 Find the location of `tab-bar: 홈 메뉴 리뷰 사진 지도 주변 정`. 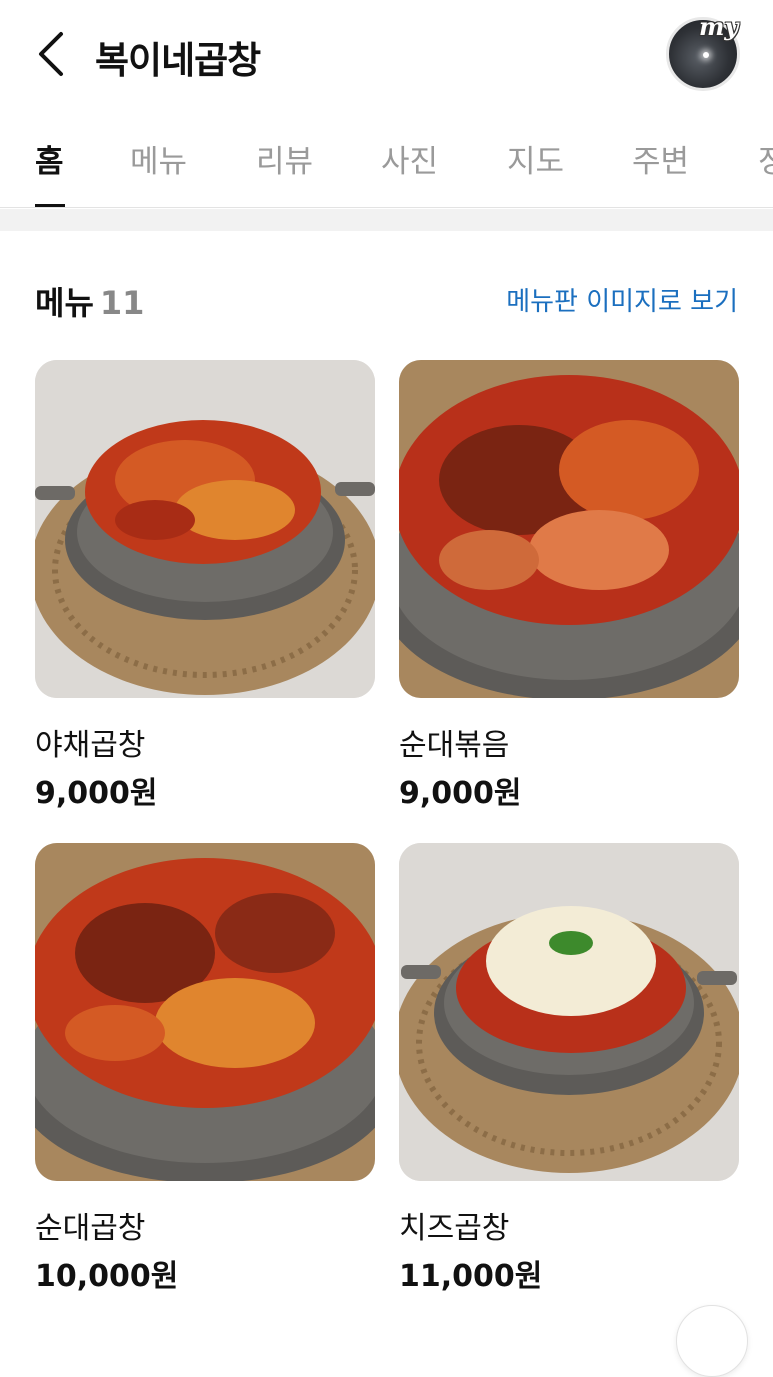

tab-bar: 홈 메뉴 리뷰 사진 지도 주변 정 is located at coordinates (386, 158).